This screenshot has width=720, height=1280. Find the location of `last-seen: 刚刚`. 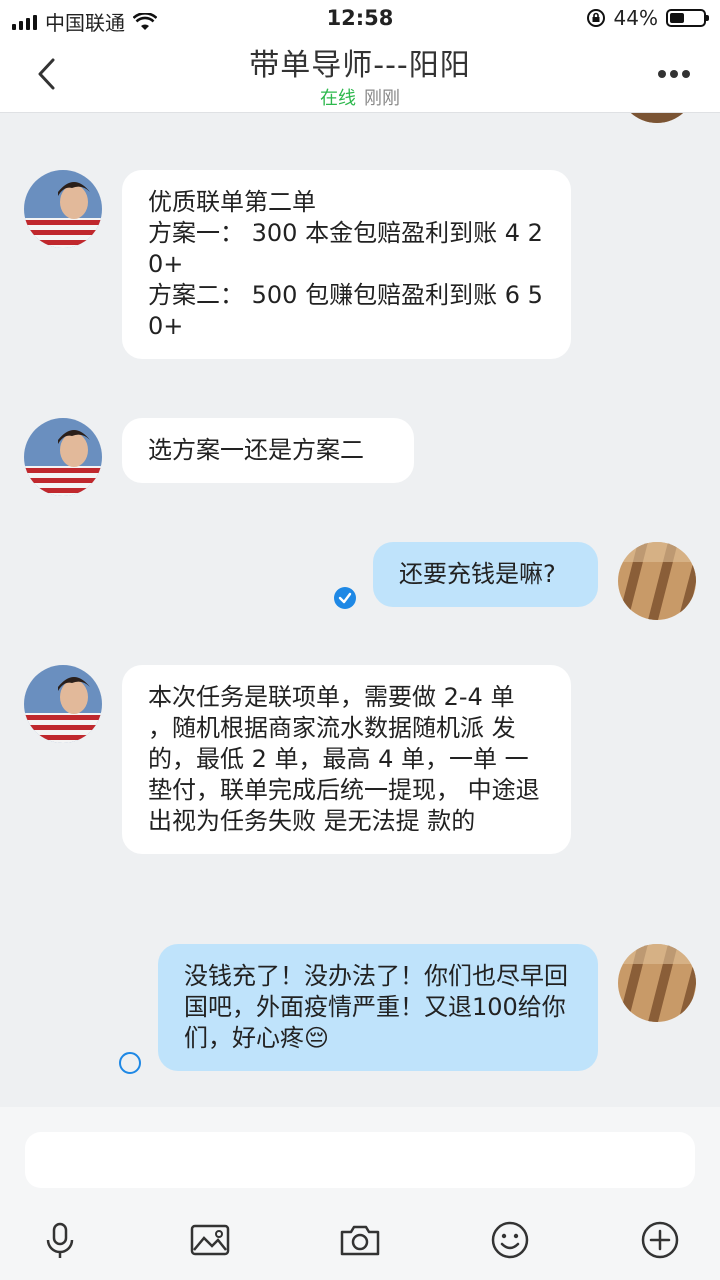

last-seen: 刚刚 is located at coordinates (382, 98).